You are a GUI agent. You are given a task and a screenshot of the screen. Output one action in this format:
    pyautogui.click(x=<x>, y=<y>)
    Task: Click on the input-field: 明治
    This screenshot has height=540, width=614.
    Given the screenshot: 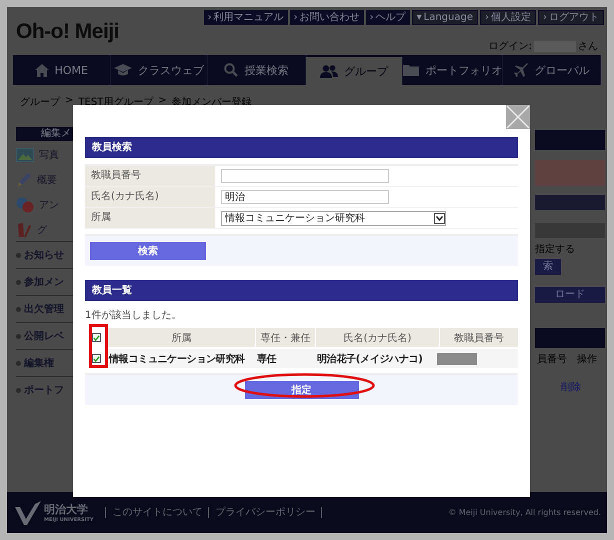 What is the action you would take?
    pyautogui.click(x=305, y=197)
    